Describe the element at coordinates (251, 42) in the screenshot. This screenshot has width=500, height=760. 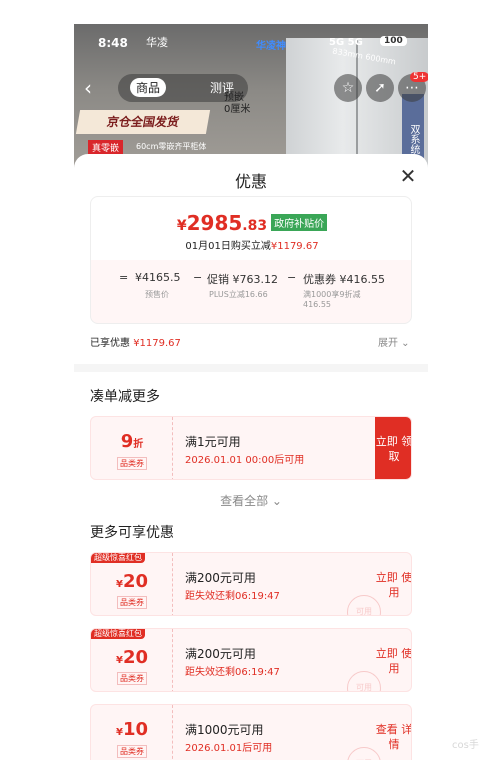
I see `status-bar: 8:48 华凌 华凌神 5G 5G 100` at that location.